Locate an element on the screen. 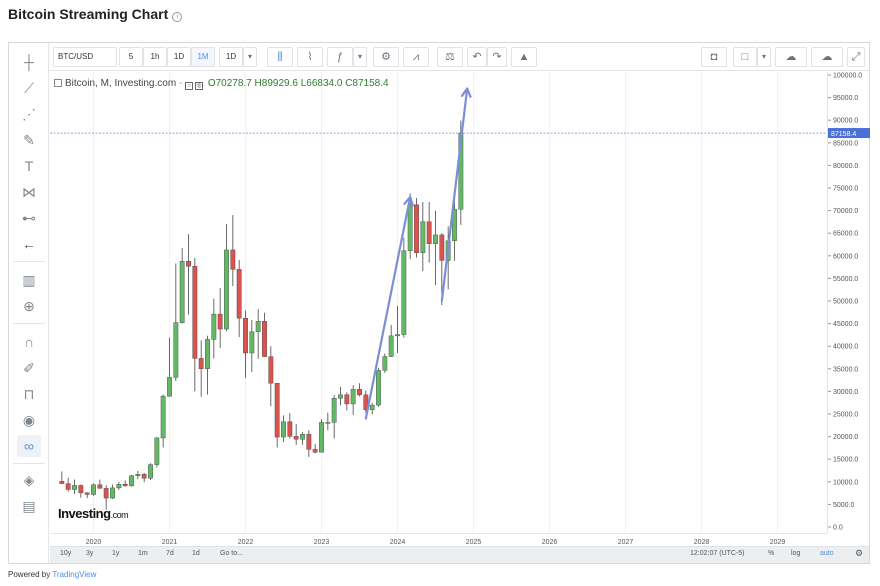 This screenshot has height=586, width=880. x-tick-label: 2028 is located at coordinates (702, 542).